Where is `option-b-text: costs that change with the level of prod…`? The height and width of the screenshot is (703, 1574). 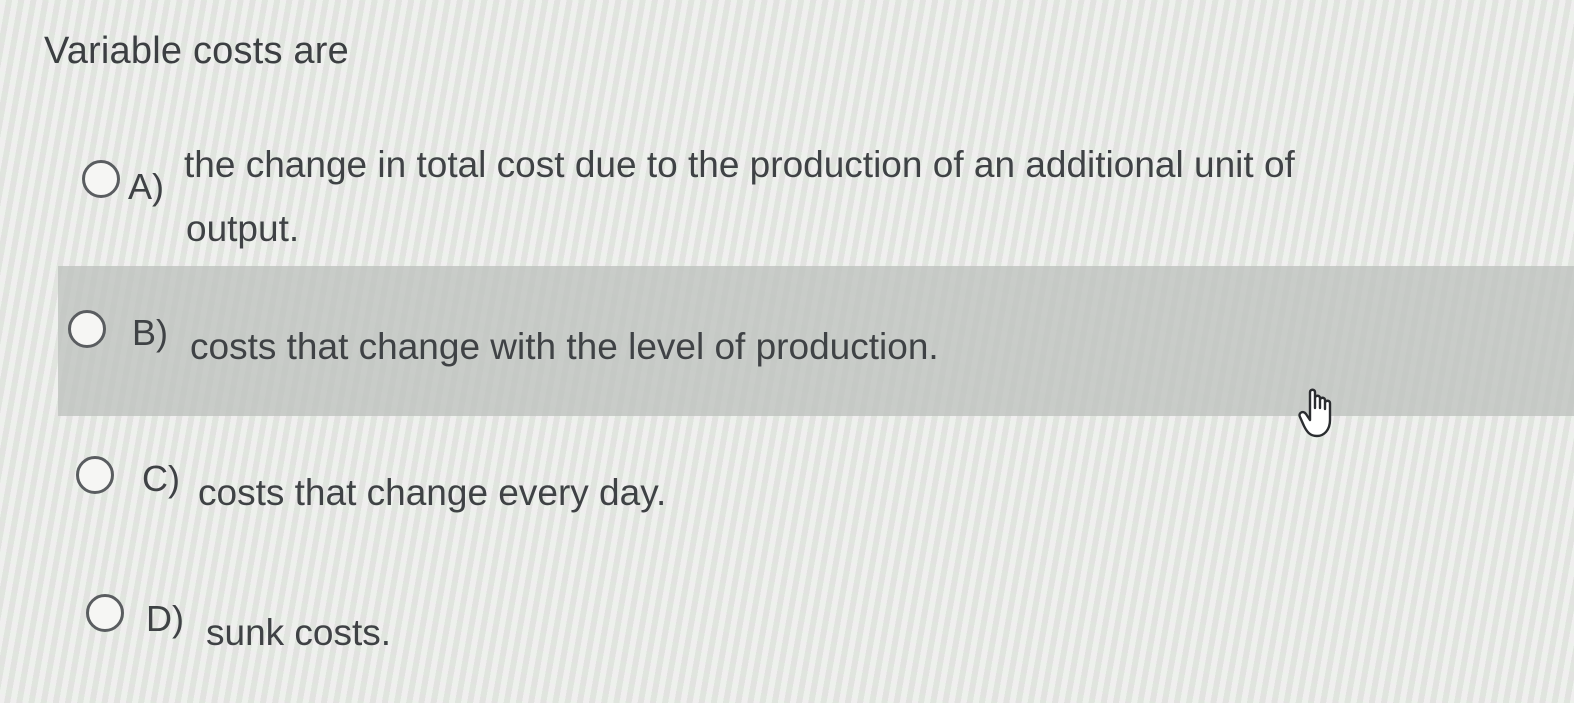
option-b-text: costs that change with the level of prod… is located at coordinates (564, 346).